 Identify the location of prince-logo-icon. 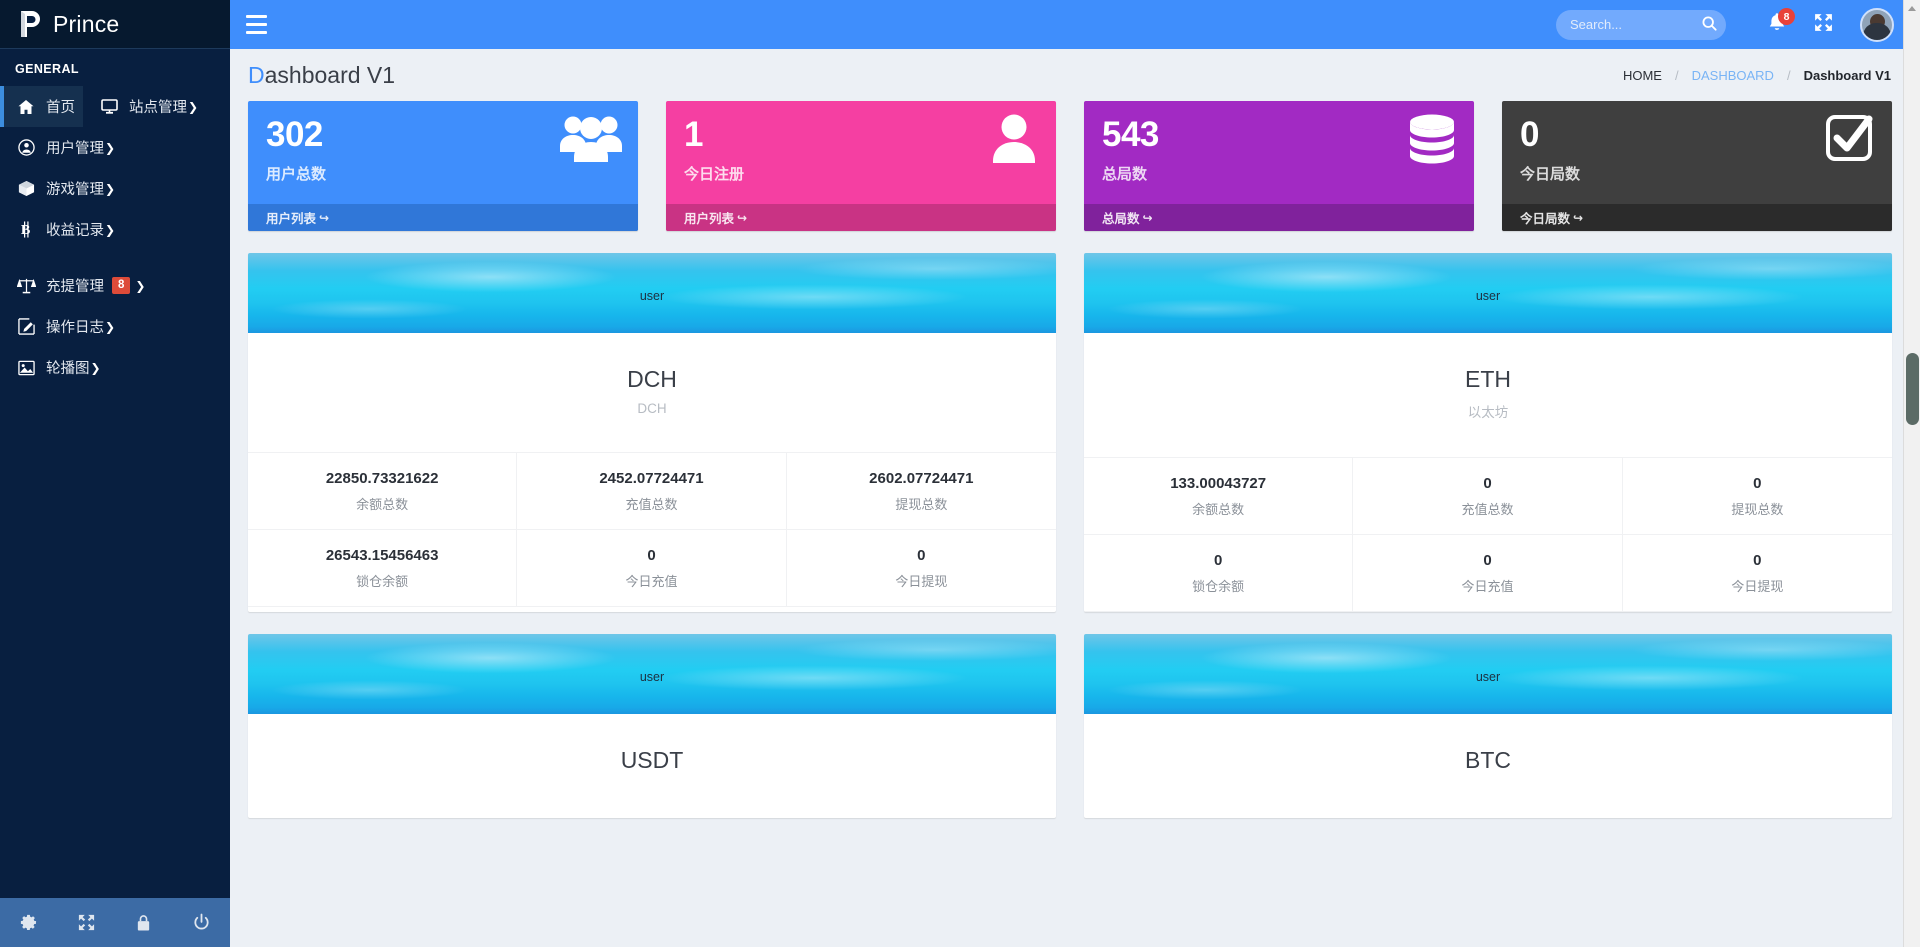
(31, 24).